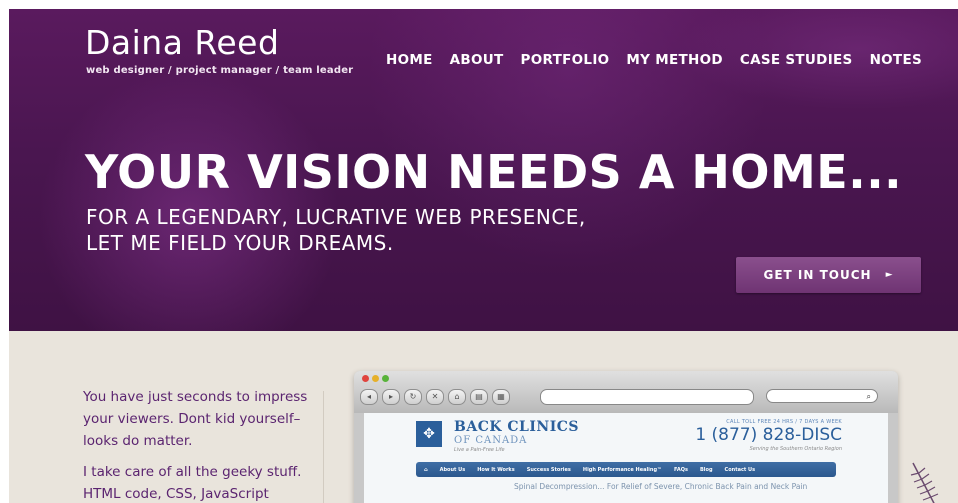  I want to click on site-nav-item: About Us, so click(452, 469).